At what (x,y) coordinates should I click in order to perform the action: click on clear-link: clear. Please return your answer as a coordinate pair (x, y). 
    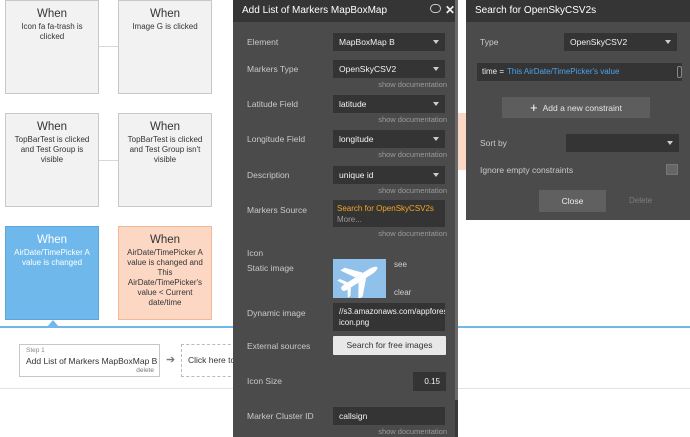
    Looking at the image, I should click on (402, 292).